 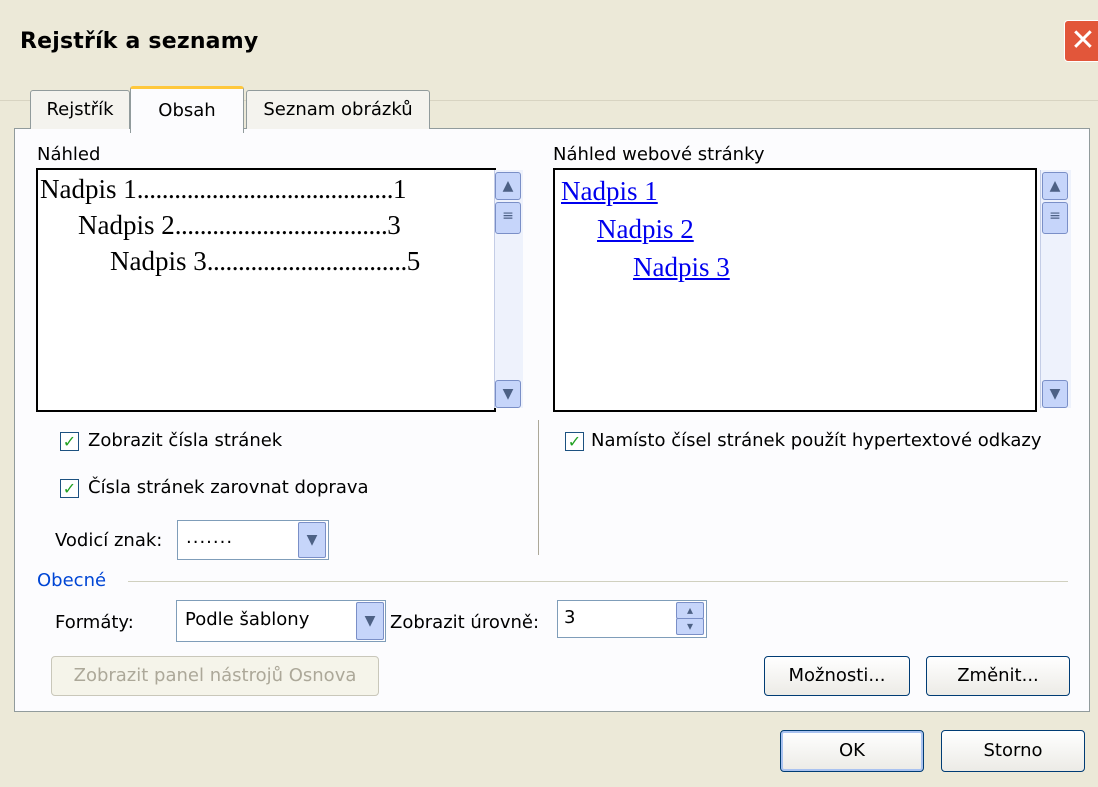 I want to click on leader-dropdown-button: ▼, so click(x=312, y=540).